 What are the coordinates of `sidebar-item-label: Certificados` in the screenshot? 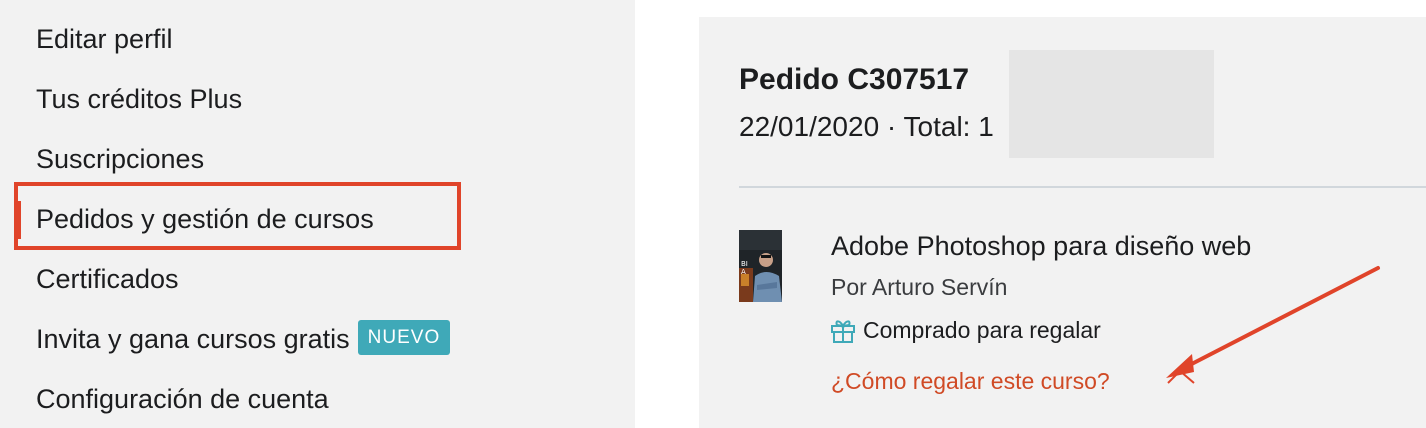 It's located at (107, 279).